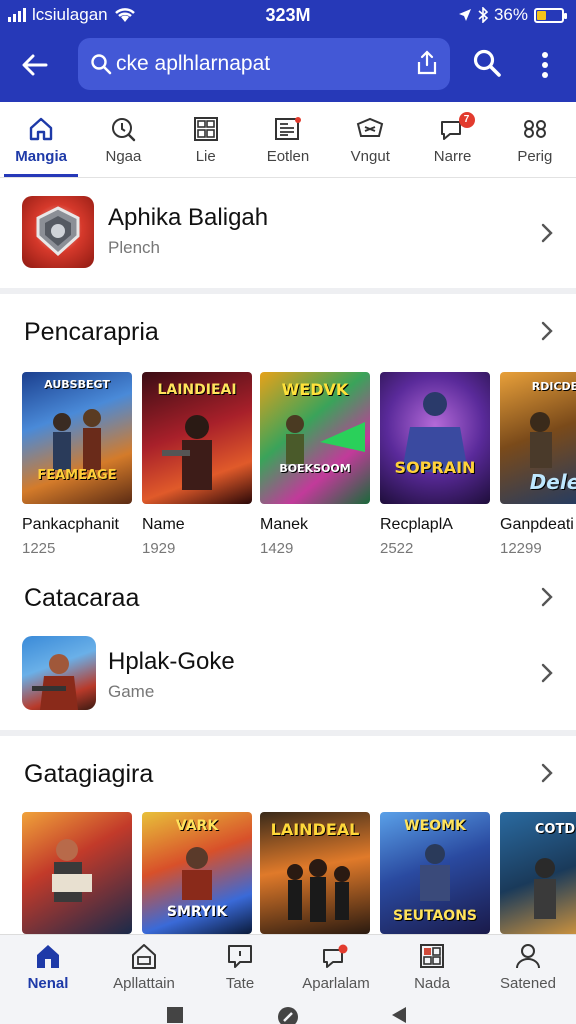  What do you see at coordinates (464, 15) in the screenshot?
I see `location-arrow-icon` at bounding box center [464, 15].